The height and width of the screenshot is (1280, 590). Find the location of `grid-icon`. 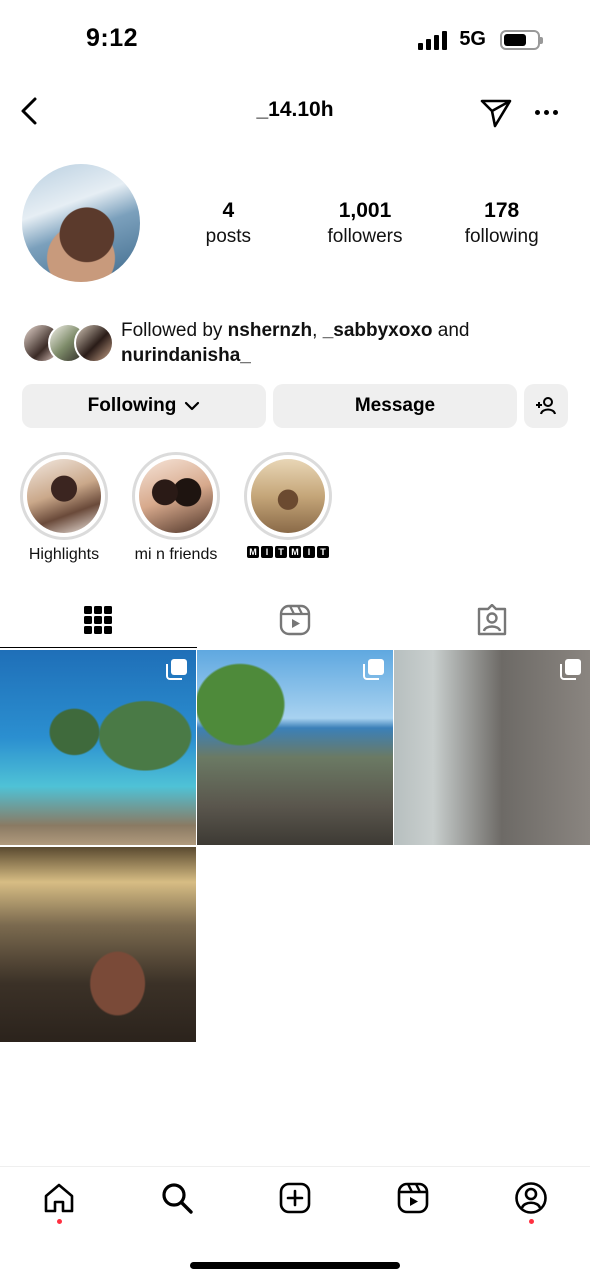

grid-icon is located at coordinates (98, 620).